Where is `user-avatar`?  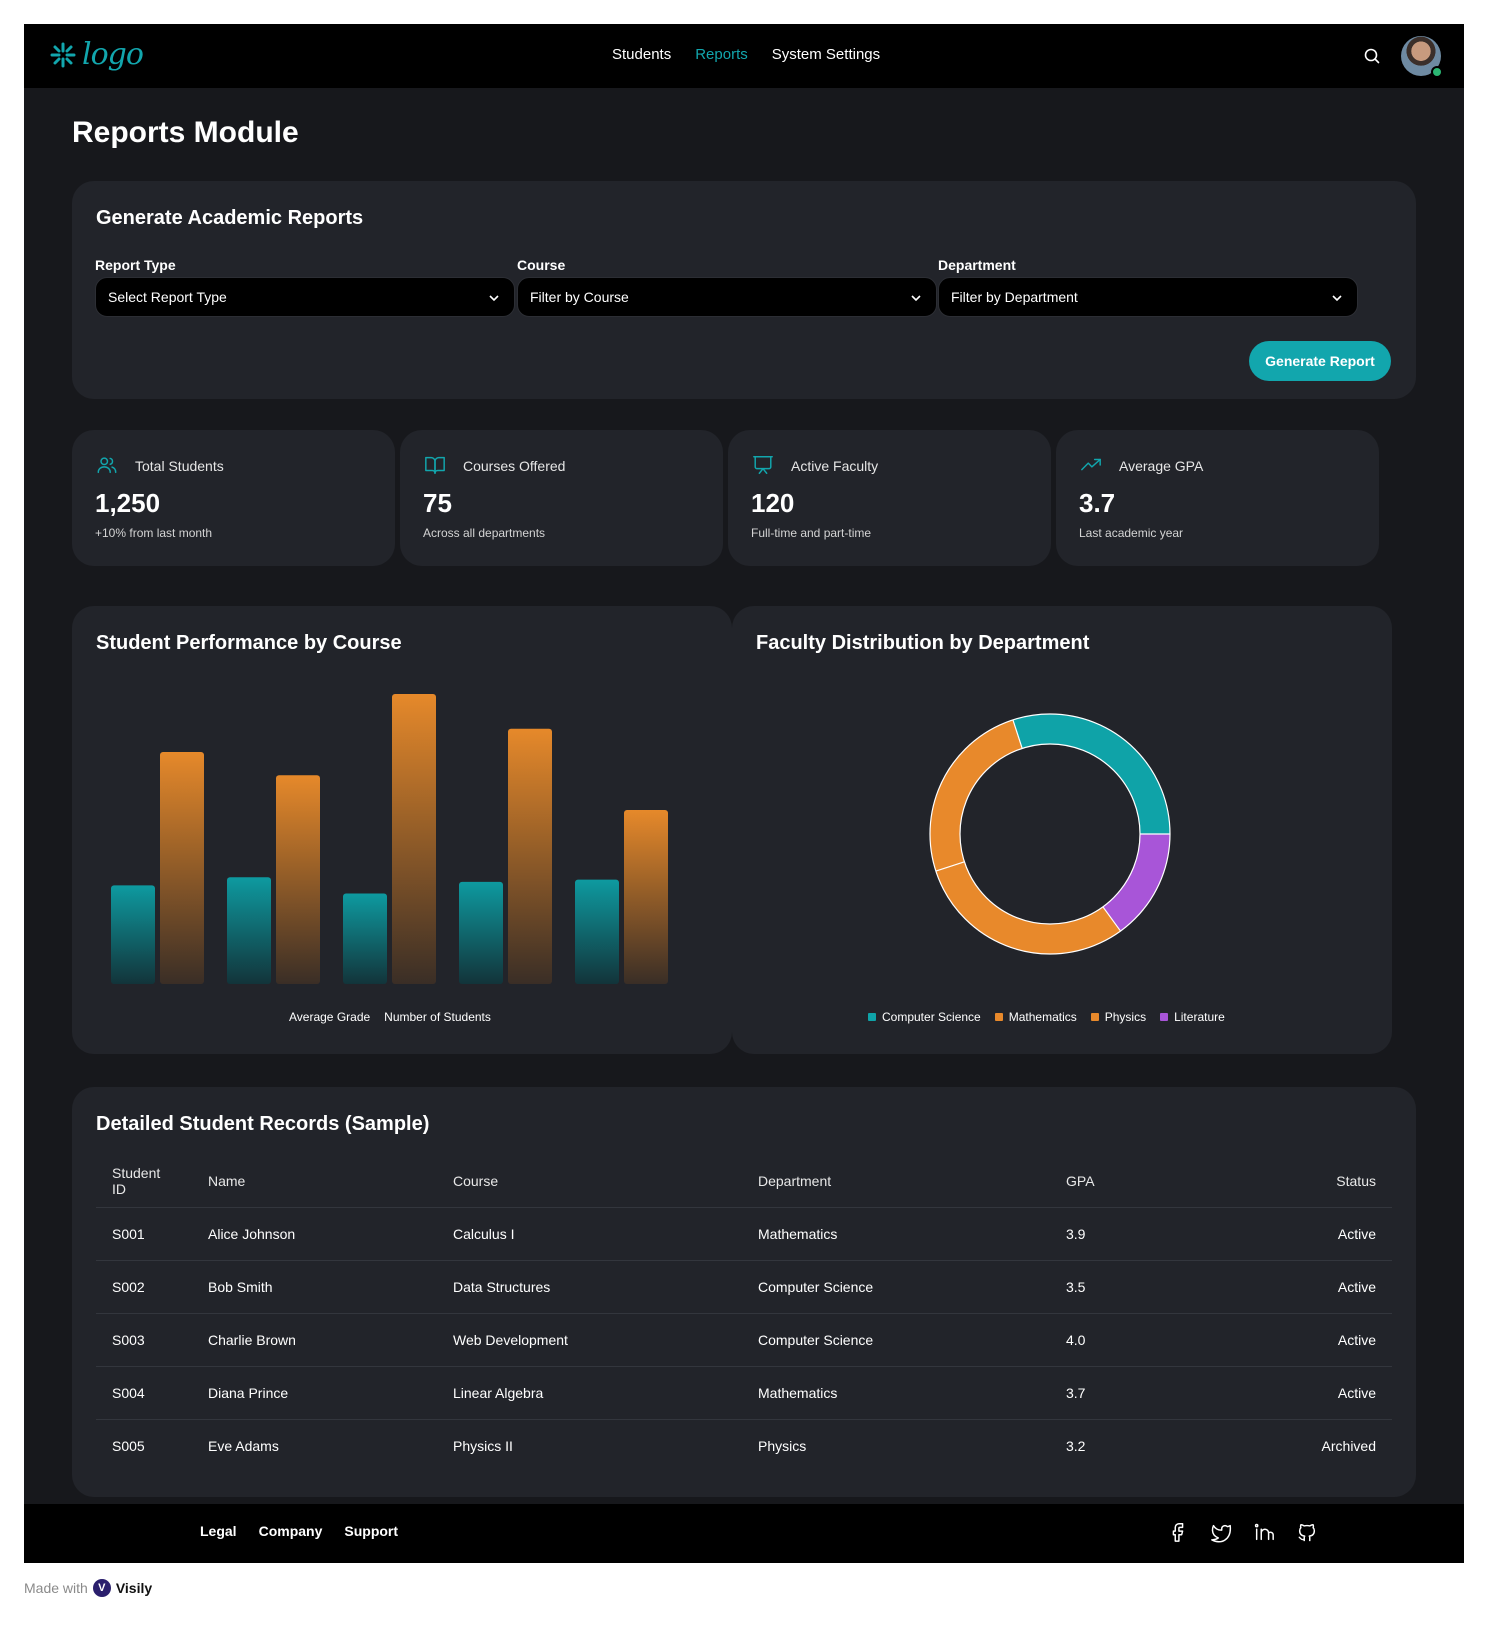
user-avatar is located at coordinates (1422, 57).